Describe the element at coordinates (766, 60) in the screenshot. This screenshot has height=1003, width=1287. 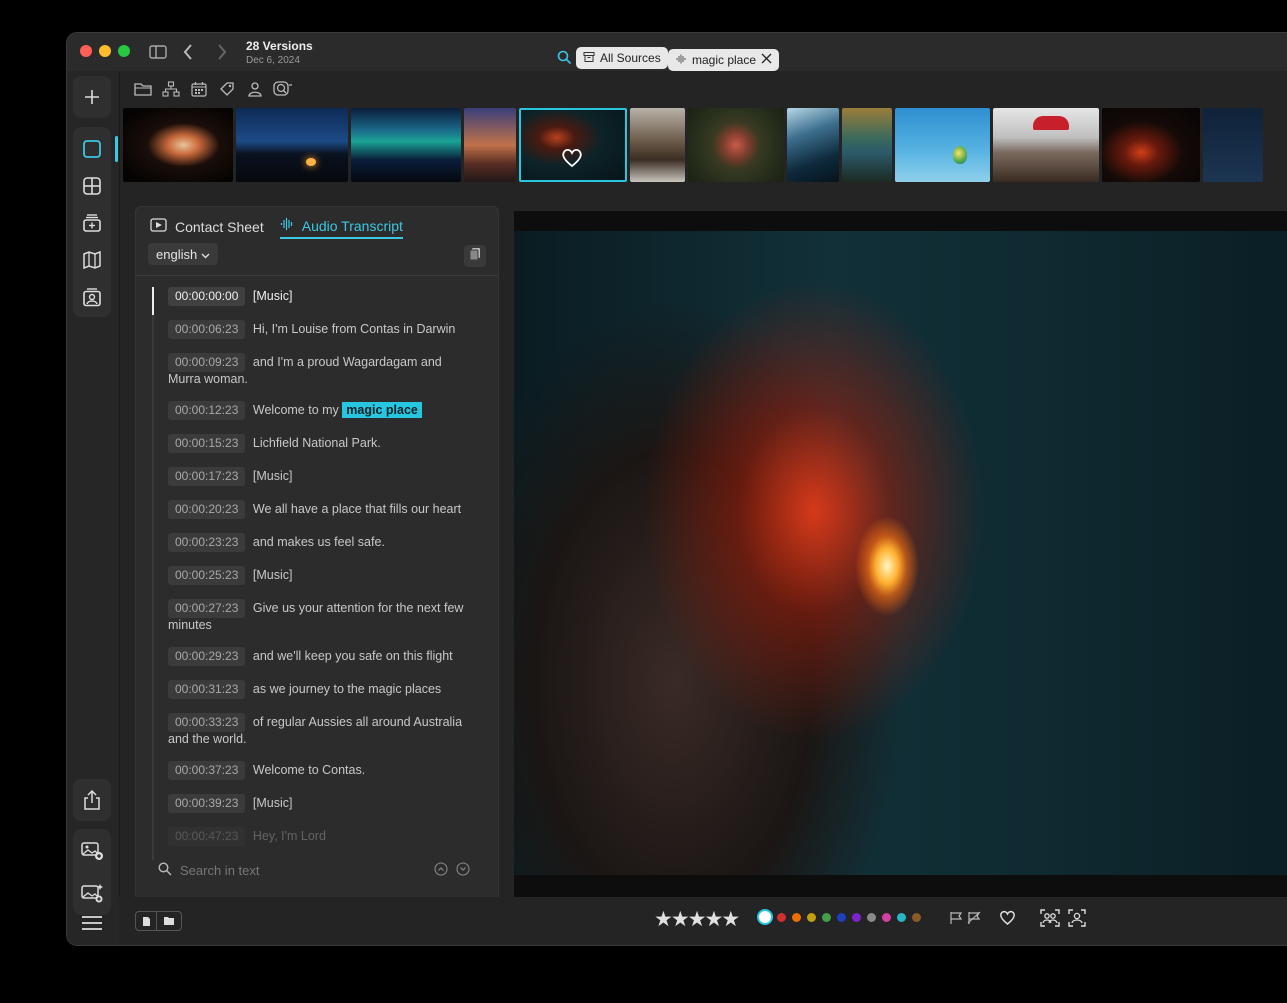
I see `remove-token-icon` at that location.